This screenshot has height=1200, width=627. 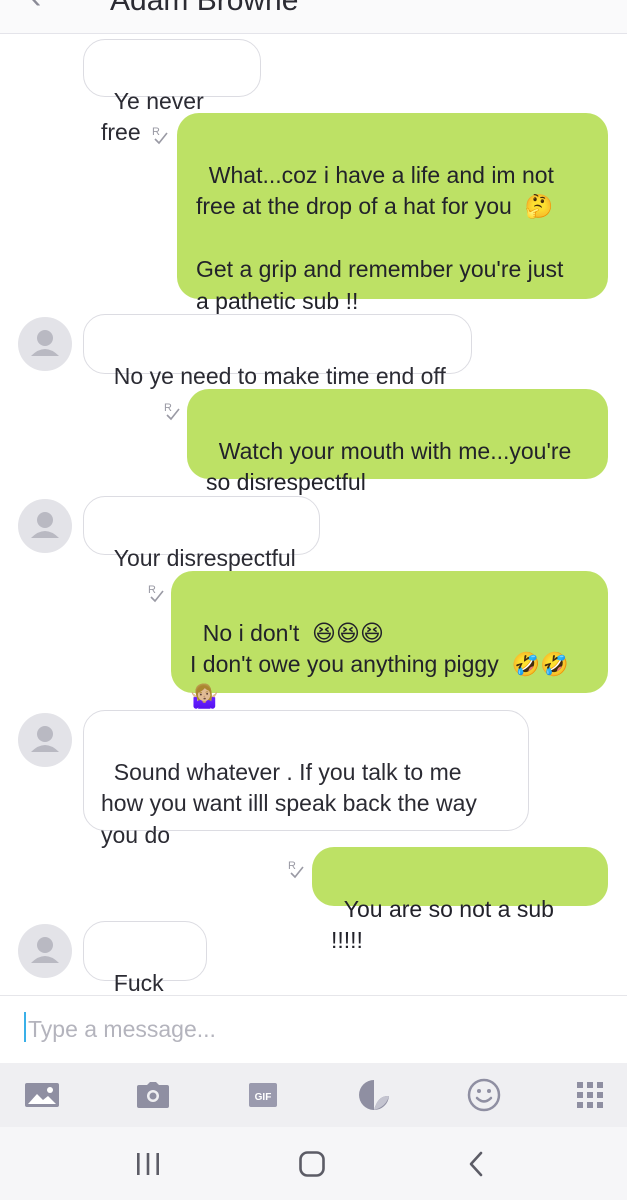 I want to click on message-incoming: Your disrespectful, so click(x=201, y=533).